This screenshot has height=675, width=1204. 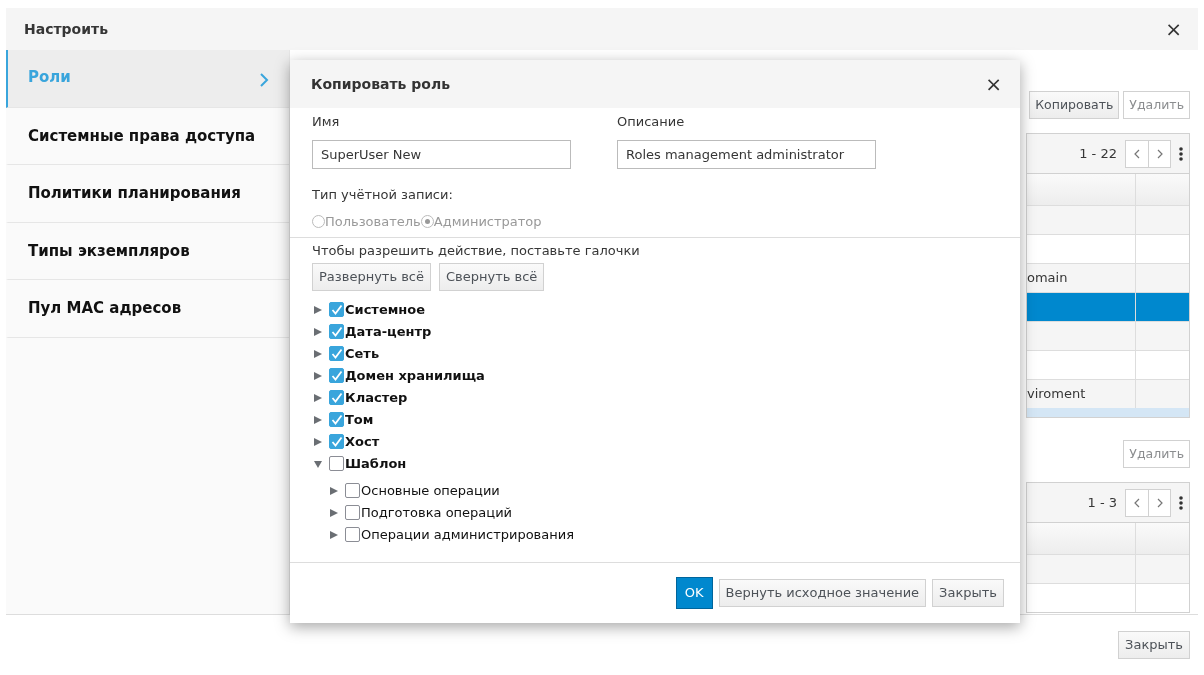 What do you see at coordinates (1056, 394) in the screenshot?
I see `table-cell-text: viroment` at bounding box center [1056, 394].